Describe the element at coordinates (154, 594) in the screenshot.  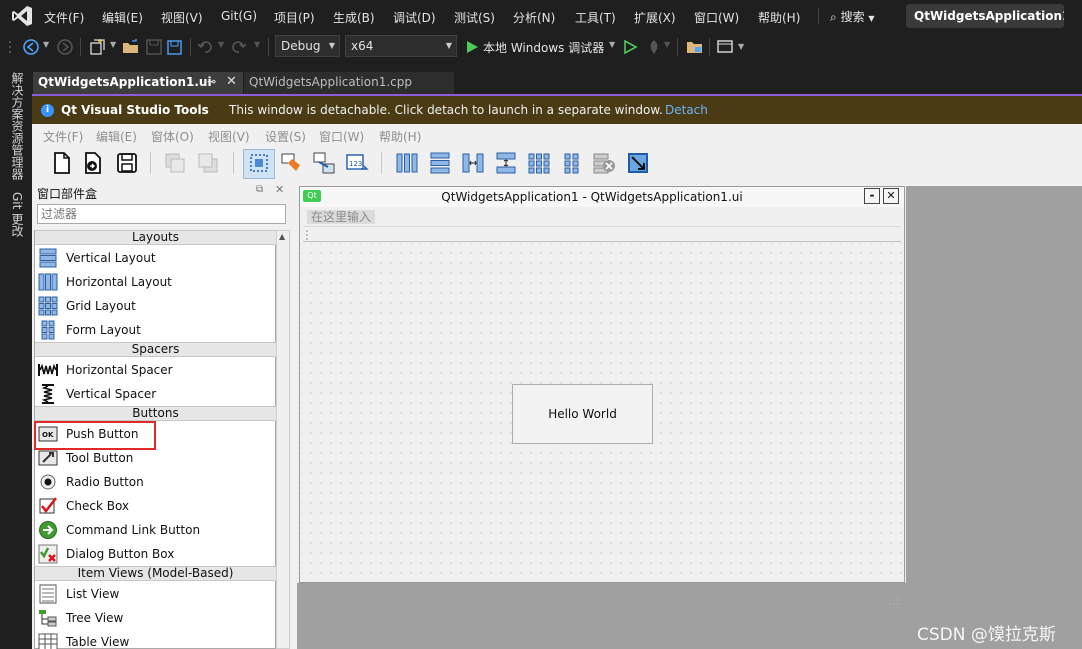
I see `widget-list-view: List View` at that location.